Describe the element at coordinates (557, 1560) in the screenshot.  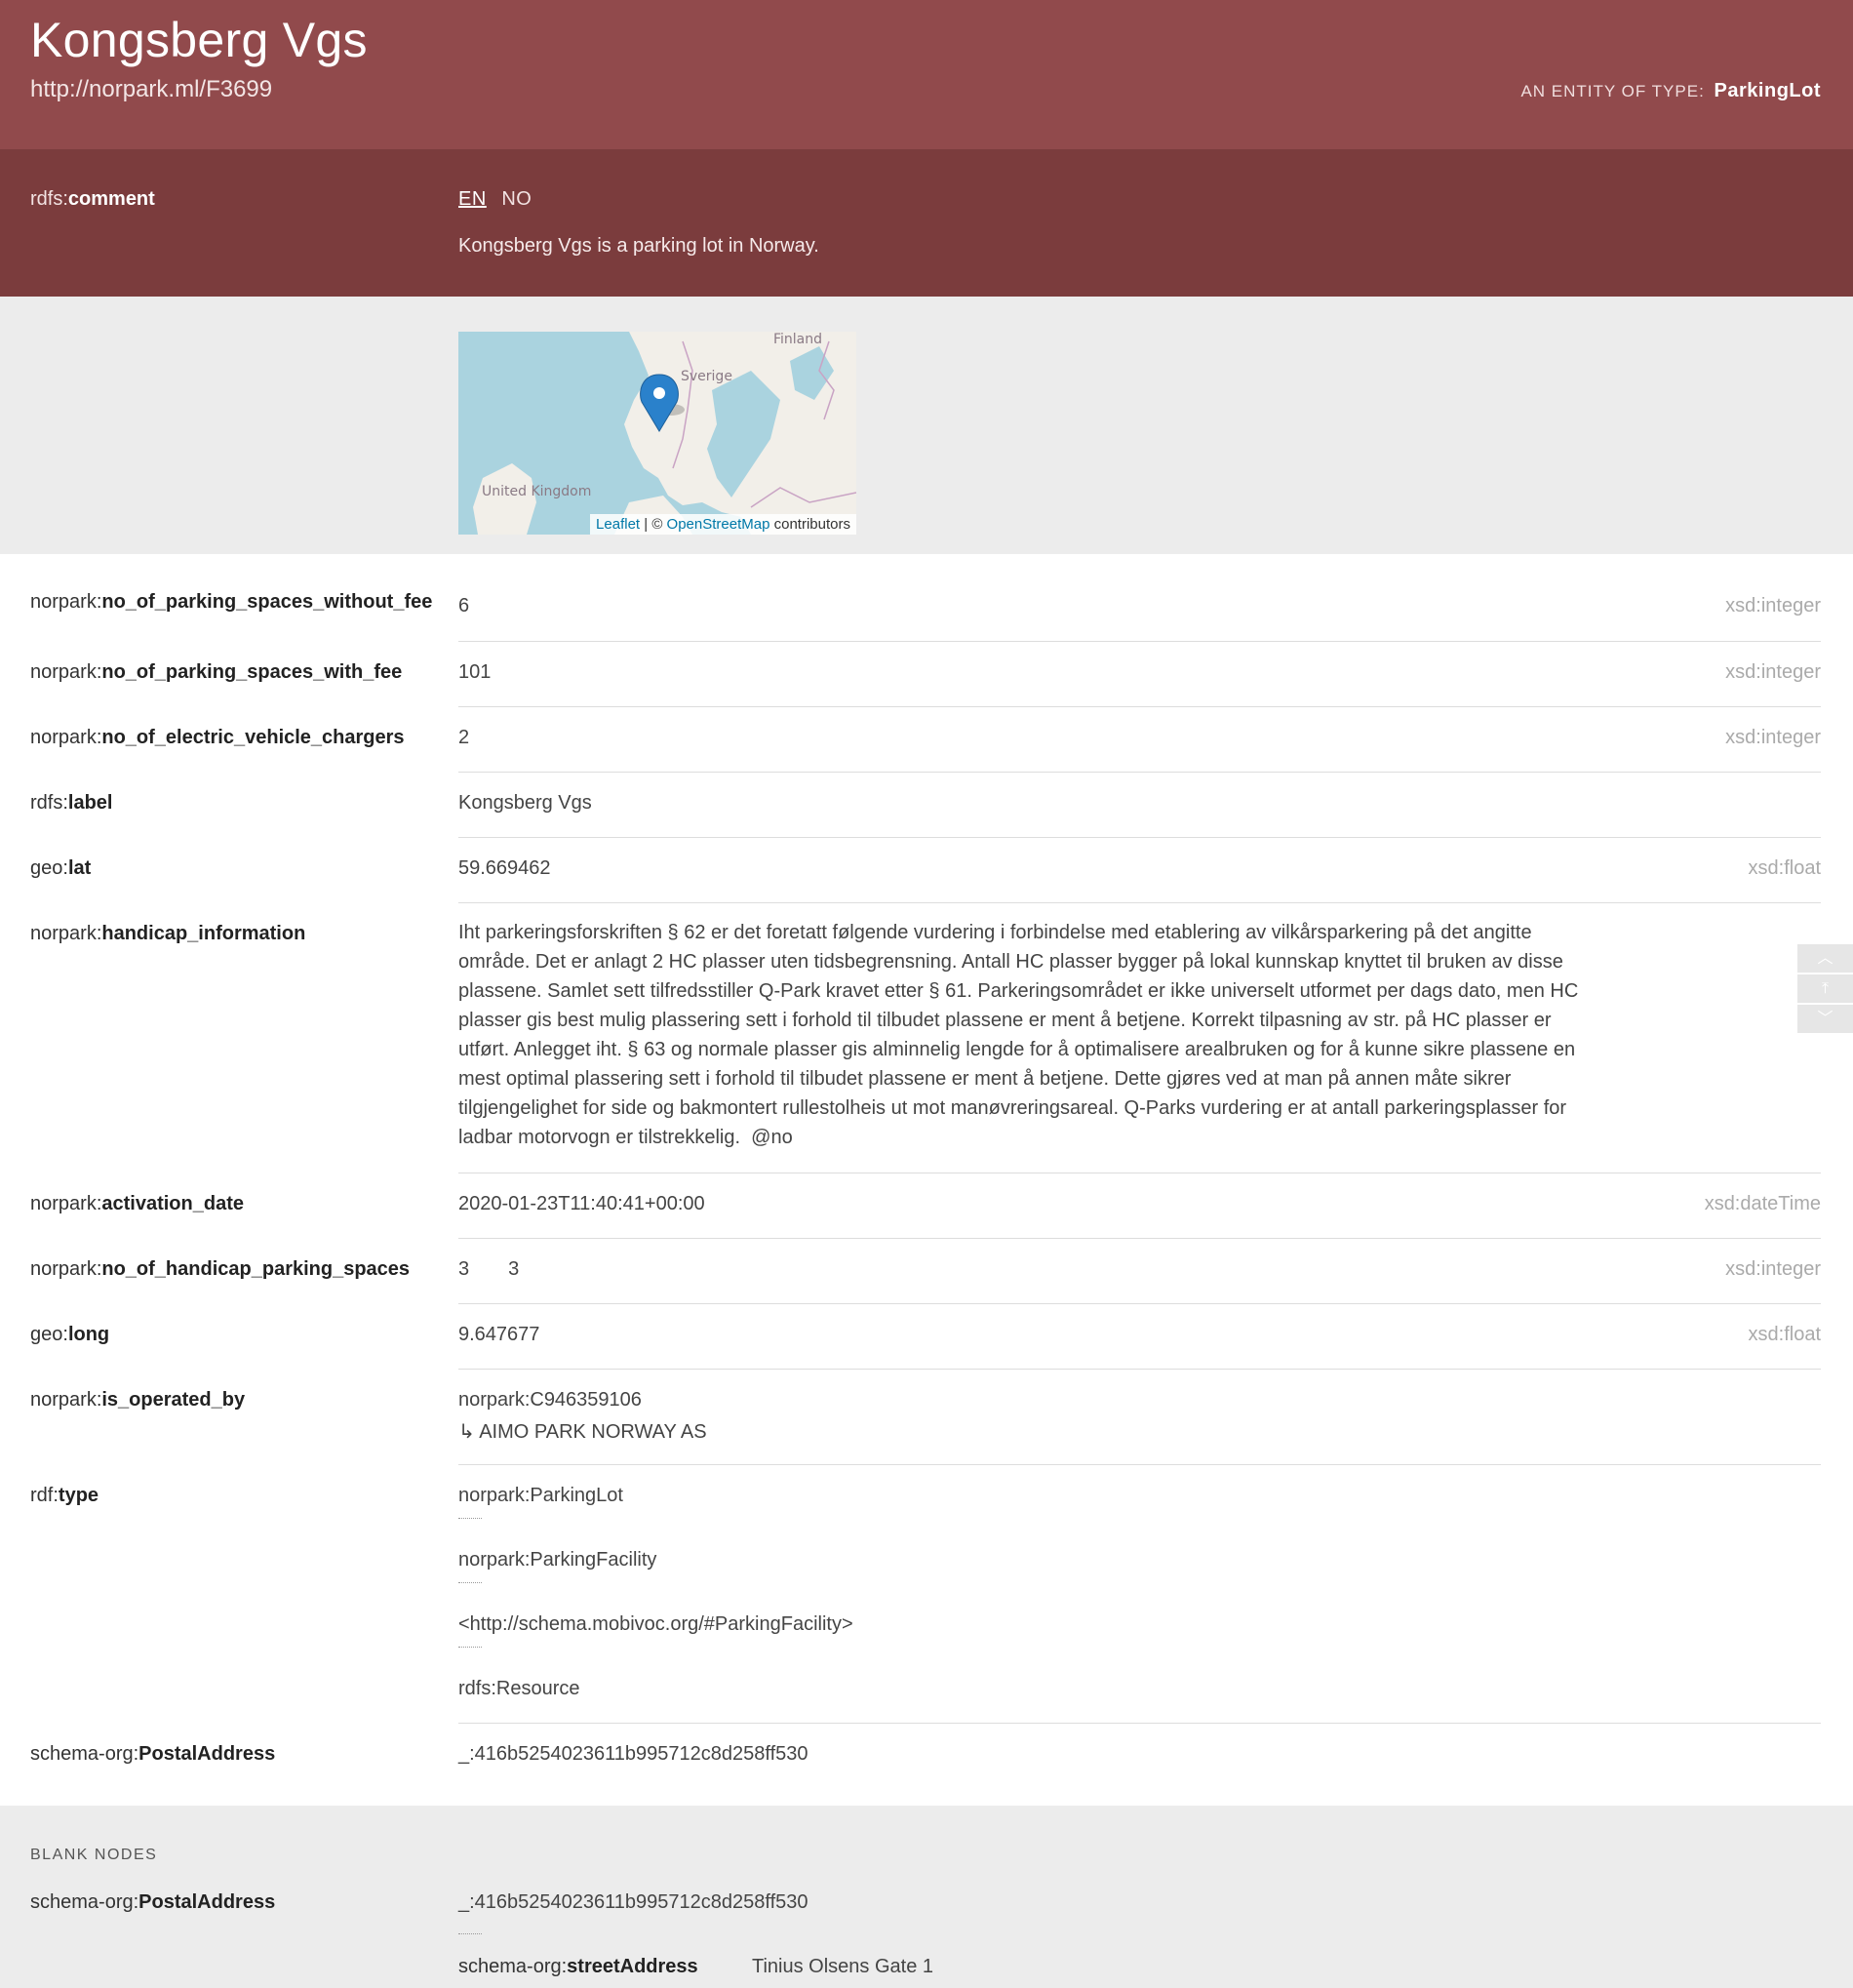
I see `type-link: norpark:ParkingFacility` at that location.